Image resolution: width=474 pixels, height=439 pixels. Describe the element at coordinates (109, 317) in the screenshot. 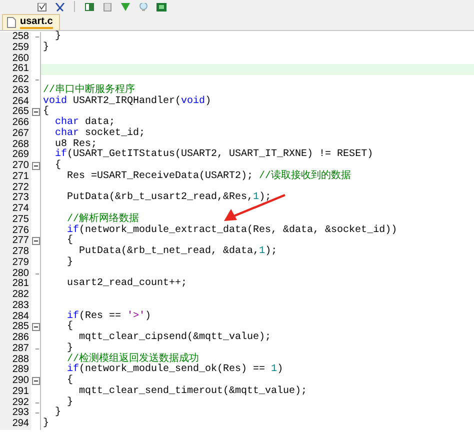

I see `code-line: if(Res == '>')` at that location.